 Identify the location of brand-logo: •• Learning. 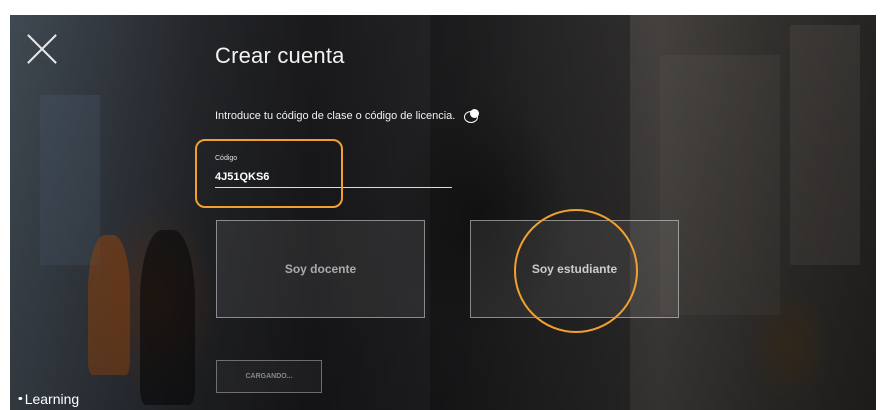
(48, 399).